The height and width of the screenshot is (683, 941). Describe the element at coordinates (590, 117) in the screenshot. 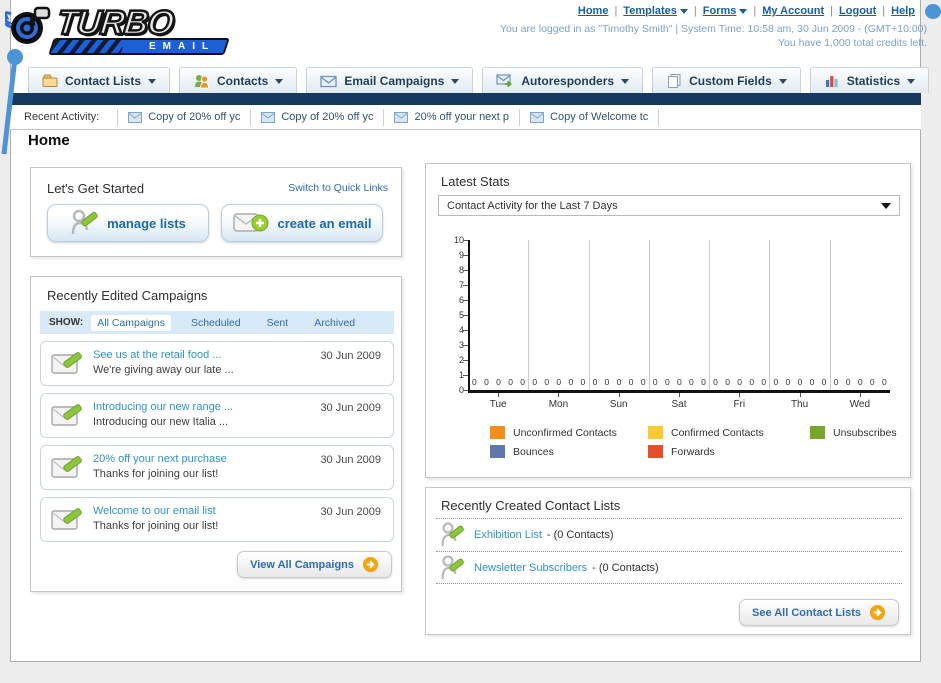

I see `recent-activity-item: Copy of Welcome tc` at that location.